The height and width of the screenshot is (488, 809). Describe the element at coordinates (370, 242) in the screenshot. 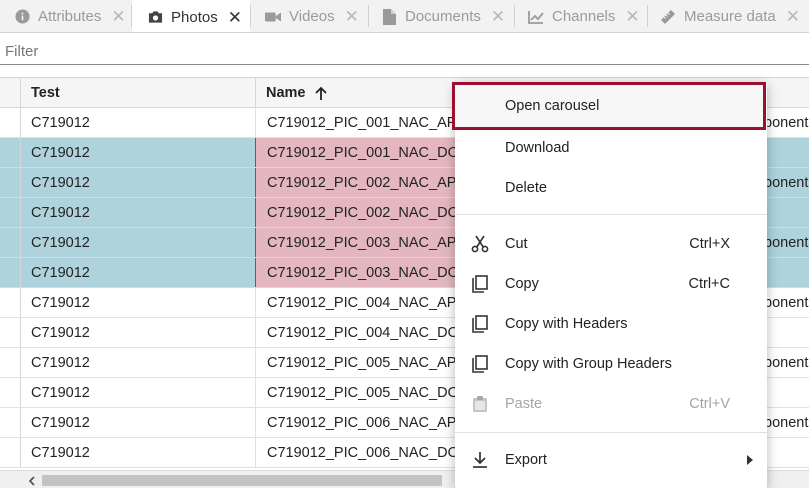

I see `name-cell: C719012_PIC_003_NAC_API` at that location.